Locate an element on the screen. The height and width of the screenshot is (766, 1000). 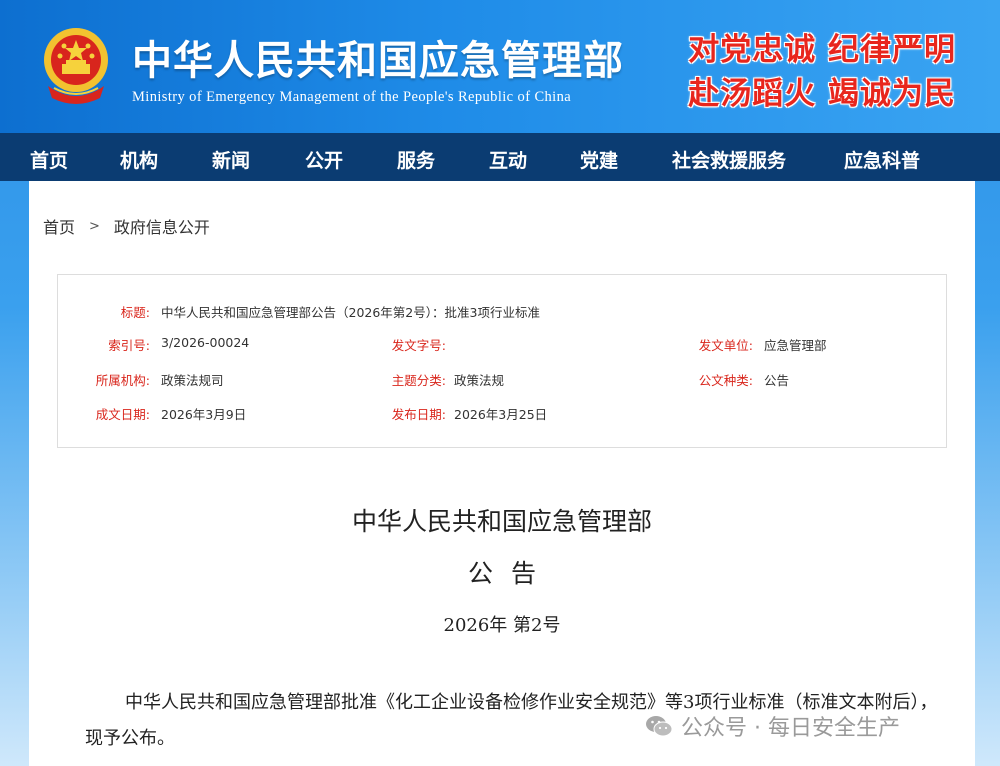
meta-org-label: 所属机构: is located at coordinates (122, 380).